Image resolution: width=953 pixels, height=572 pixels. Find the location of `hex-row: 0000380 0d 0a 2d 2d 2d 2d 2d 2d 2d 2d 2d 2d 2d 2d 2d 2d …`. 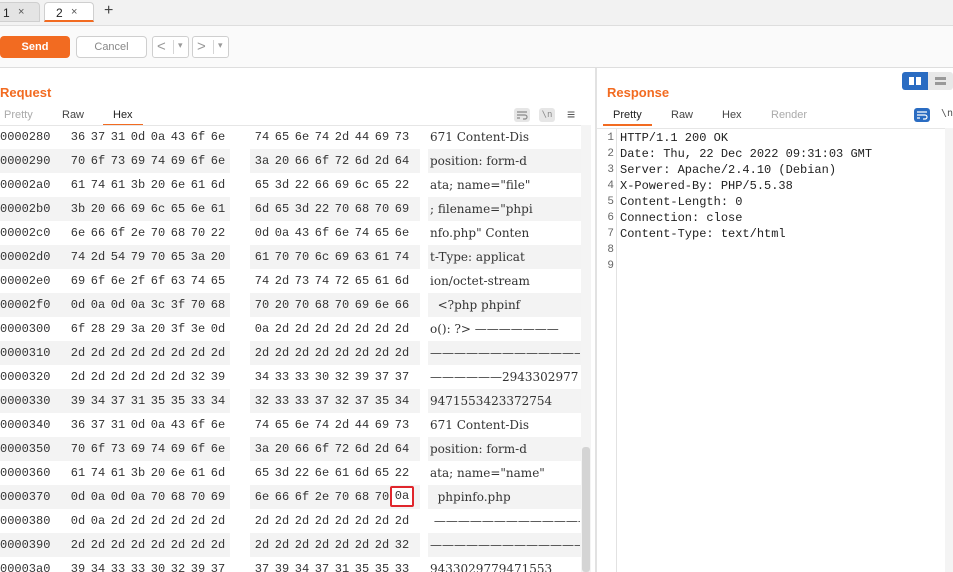

hex-row: 0000380 0d 0a 2d 2d 2d 2d 2d 2d 2d 2d 2d 2d 2d 2d 2d 2d … is located at coordinates (295, 521).